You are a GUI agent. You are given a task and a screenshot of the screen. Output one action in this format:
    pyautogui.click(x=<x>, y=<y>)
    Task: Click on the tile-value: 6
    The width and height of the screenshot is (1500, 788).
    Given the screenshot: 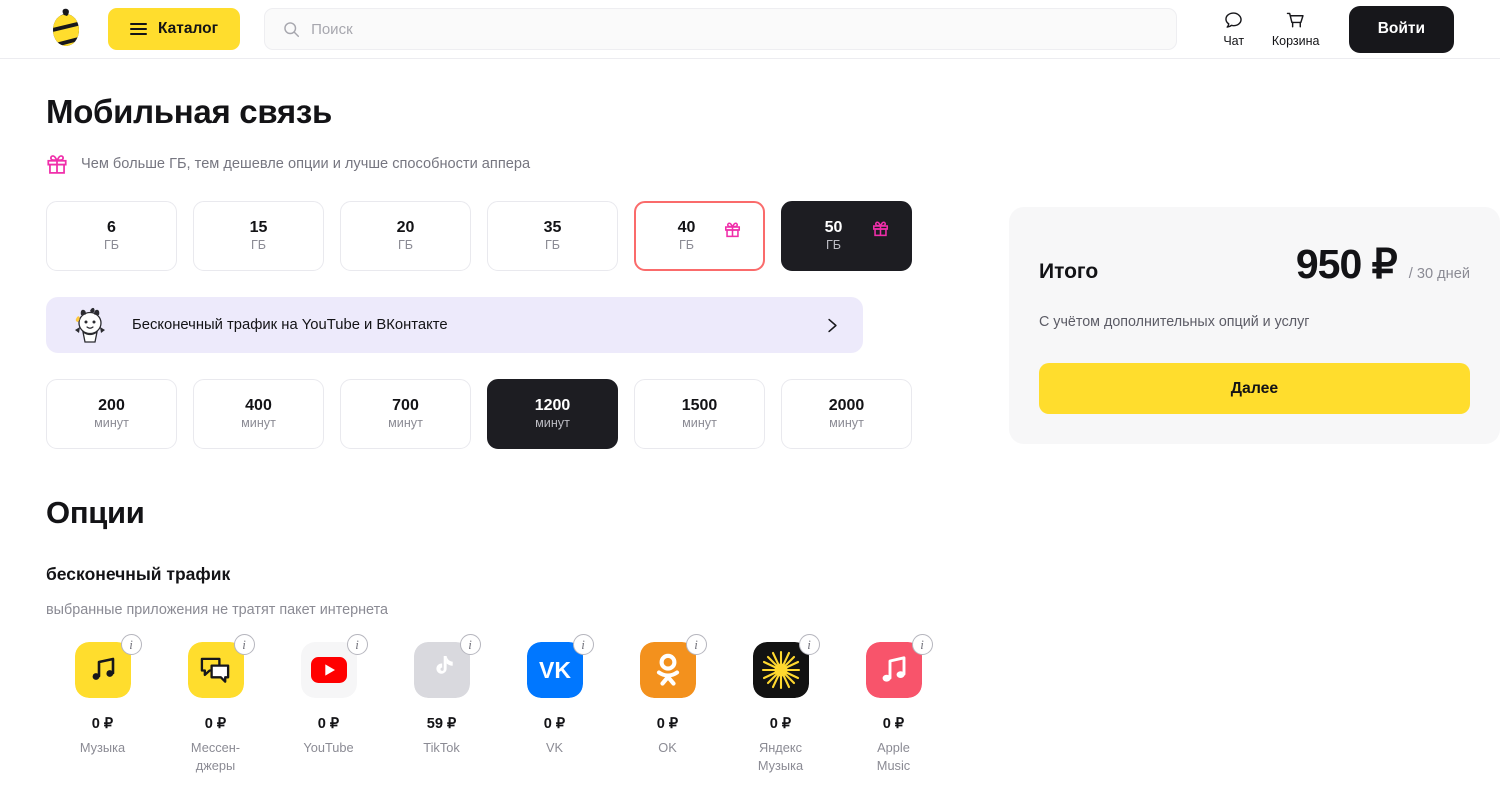 What is the action you would take?
    pyautogui.click(x=111, y=228)
    